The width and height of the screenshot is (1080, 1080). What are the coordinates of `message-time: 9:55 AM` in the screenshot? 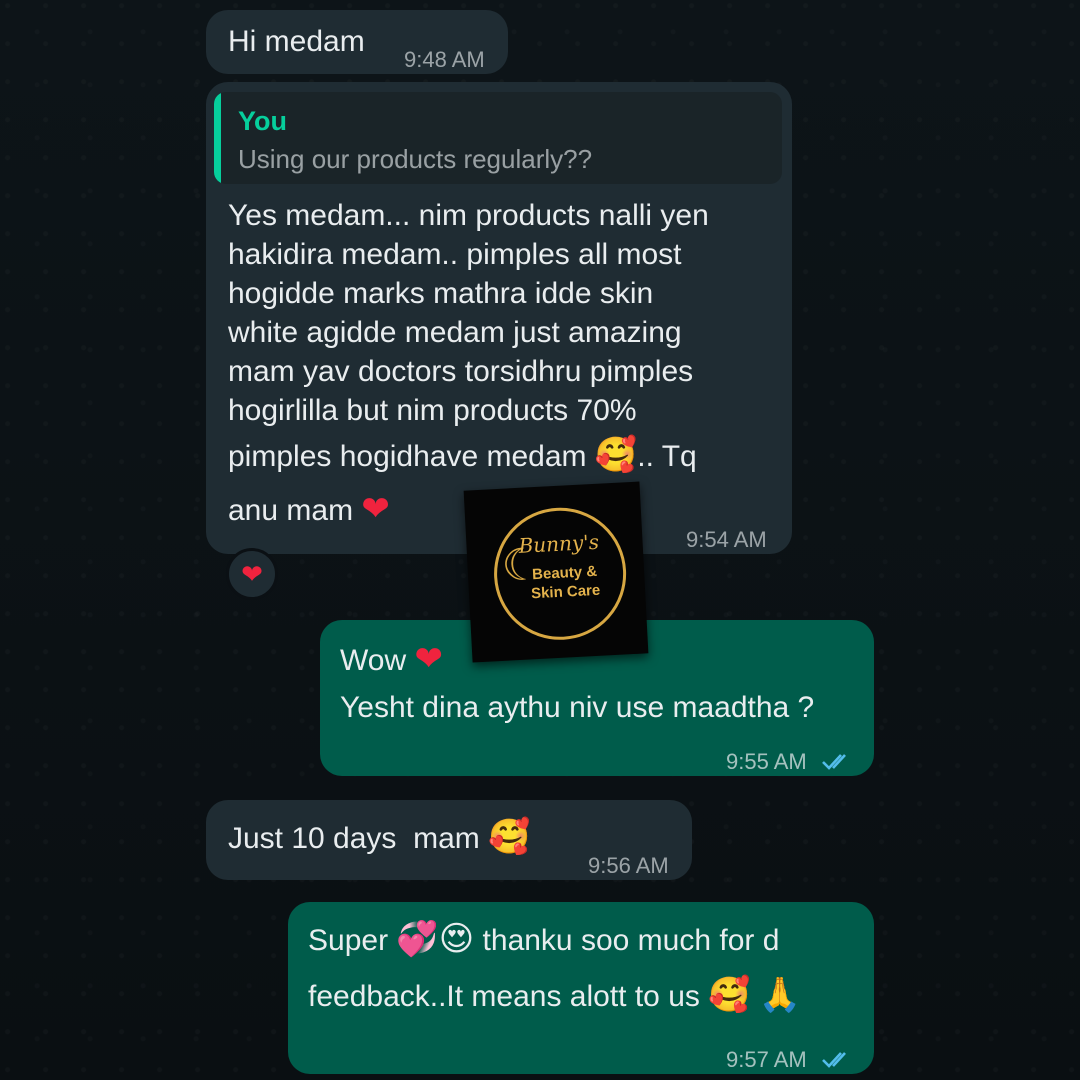 It's located at (790, 761).